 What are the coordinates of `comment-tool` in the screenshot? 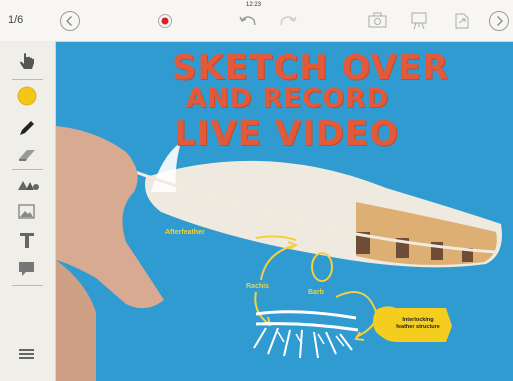 It's located at (27, 269).